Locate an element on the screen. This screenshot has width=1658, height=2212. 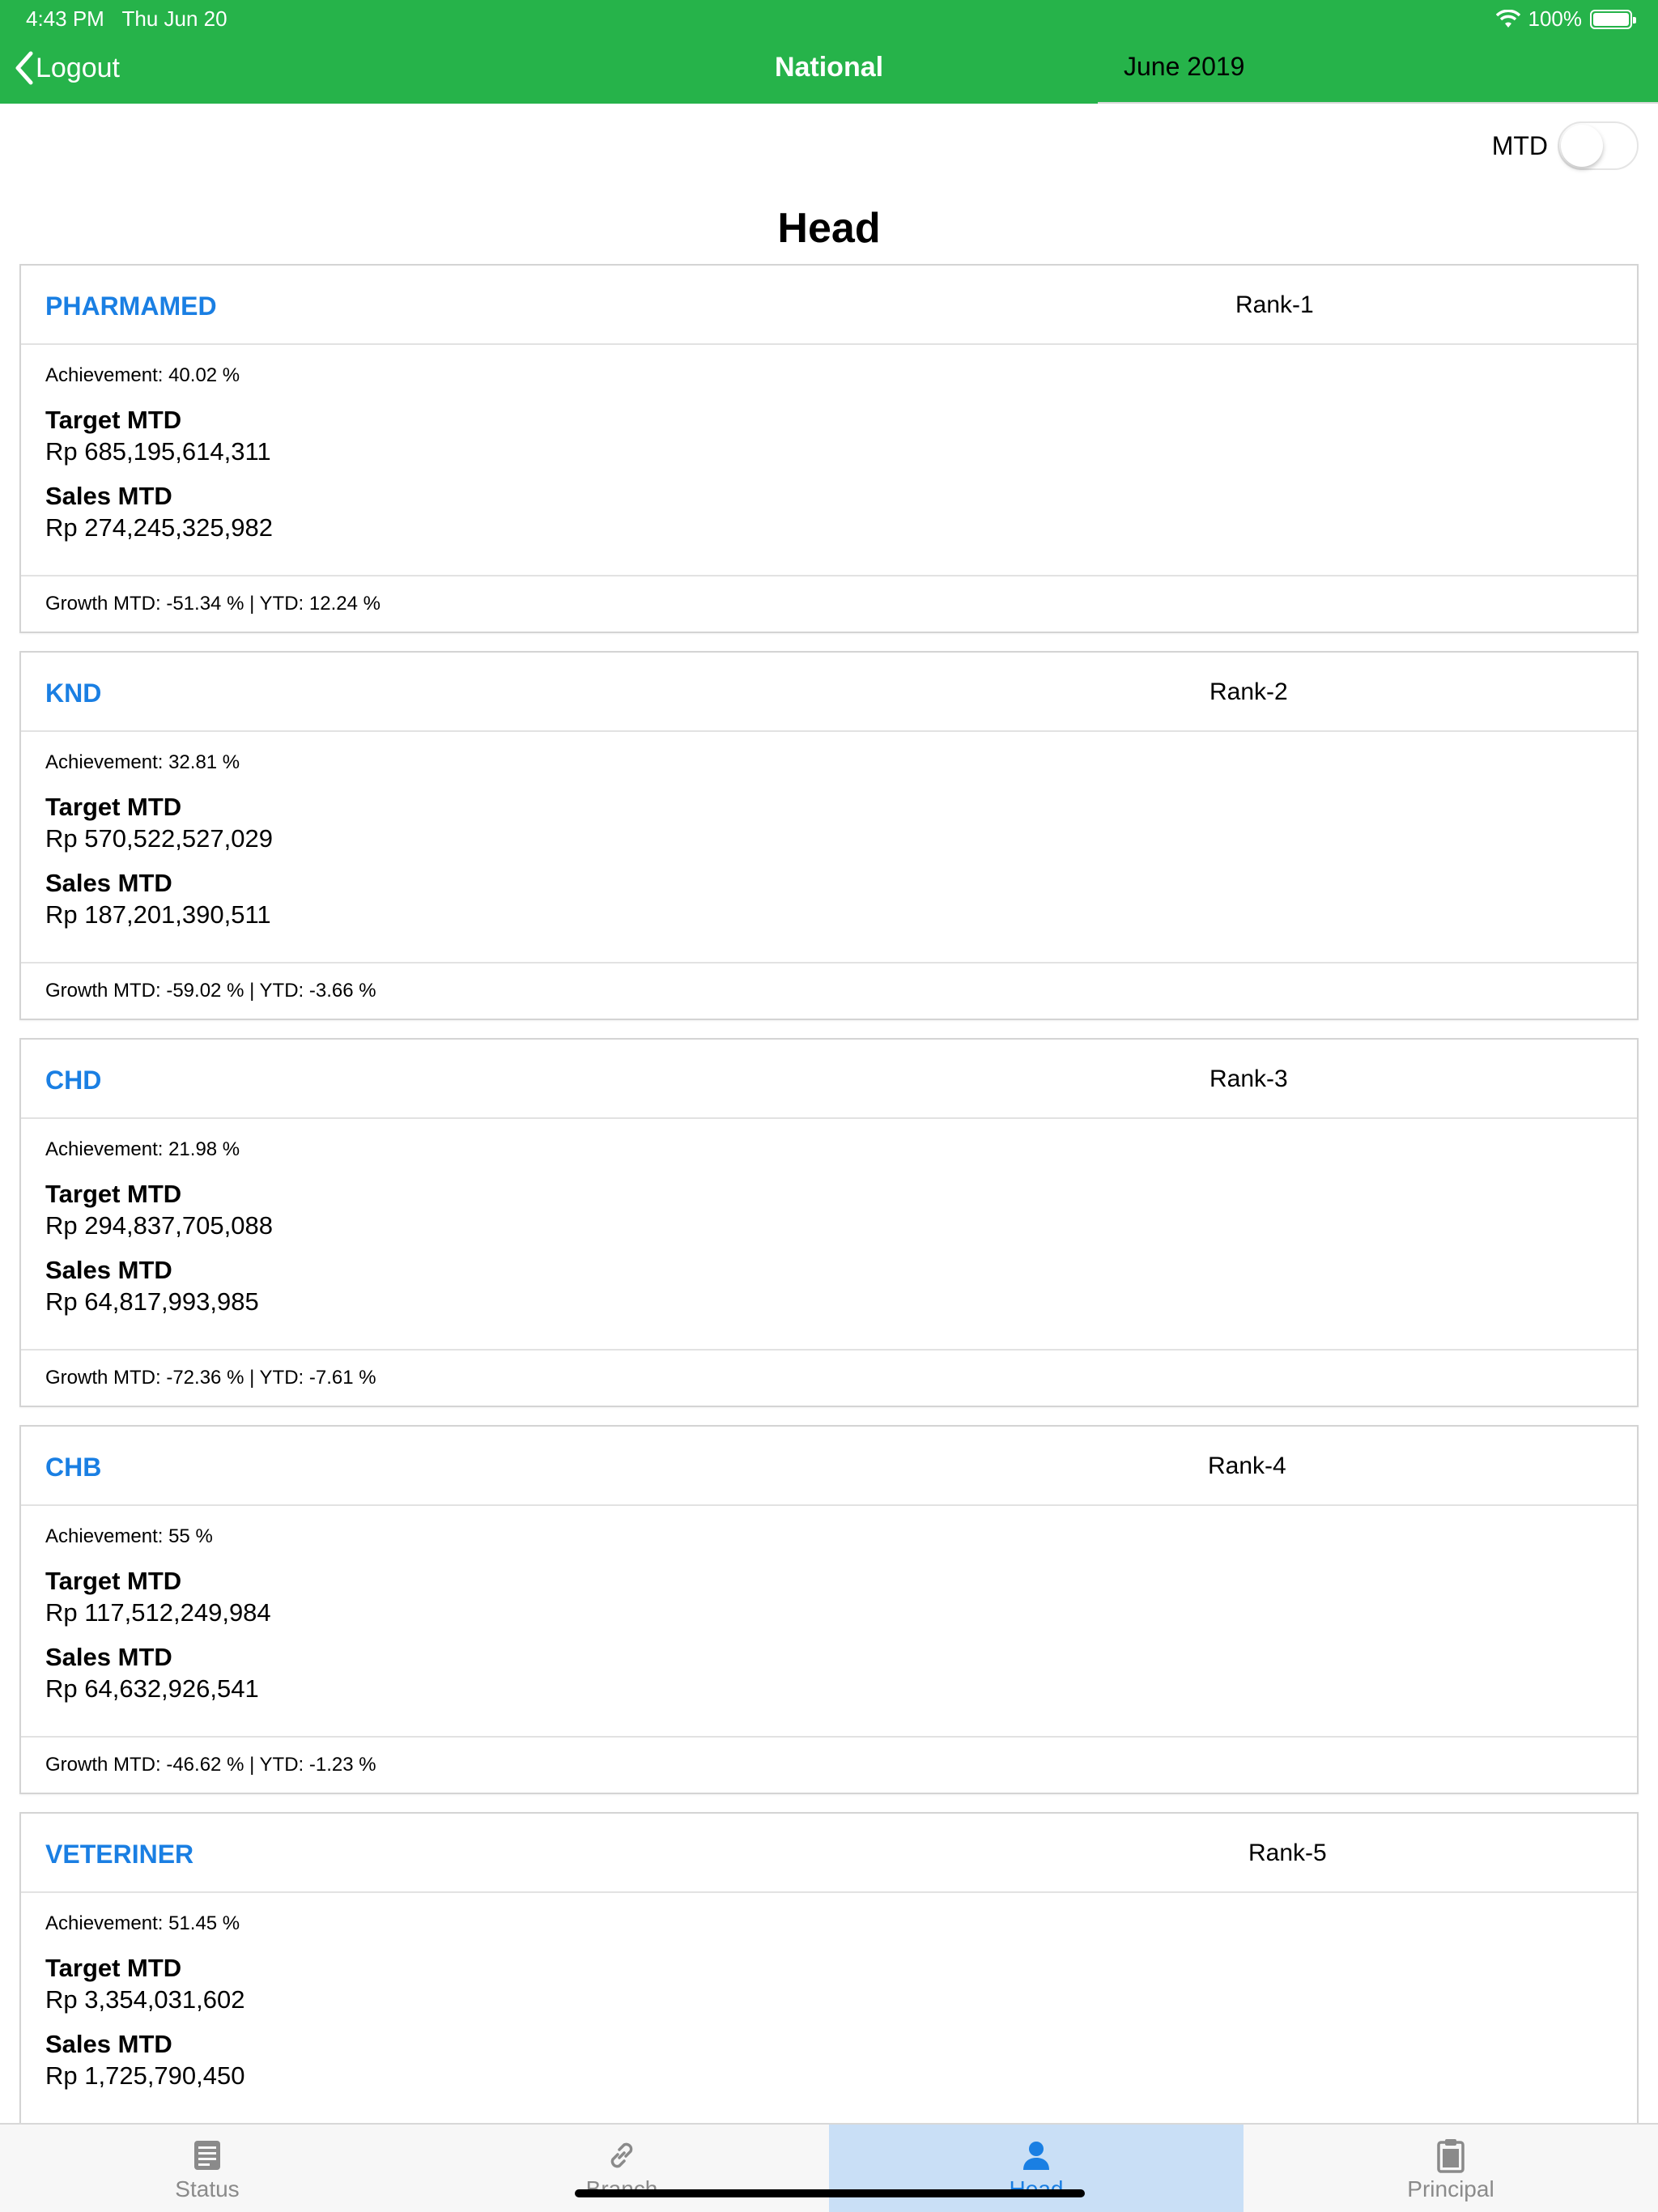
person-icon is located at coordinates (1036, 2156).